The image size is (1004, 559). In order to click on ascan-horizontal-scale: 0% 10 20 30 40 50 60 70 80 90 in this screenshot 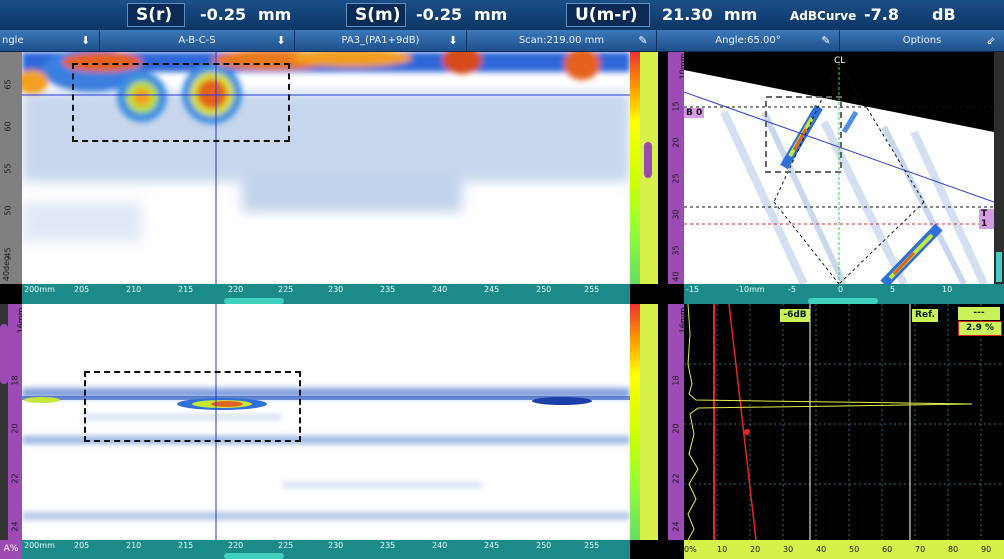, I will do `click(844, 549)`.